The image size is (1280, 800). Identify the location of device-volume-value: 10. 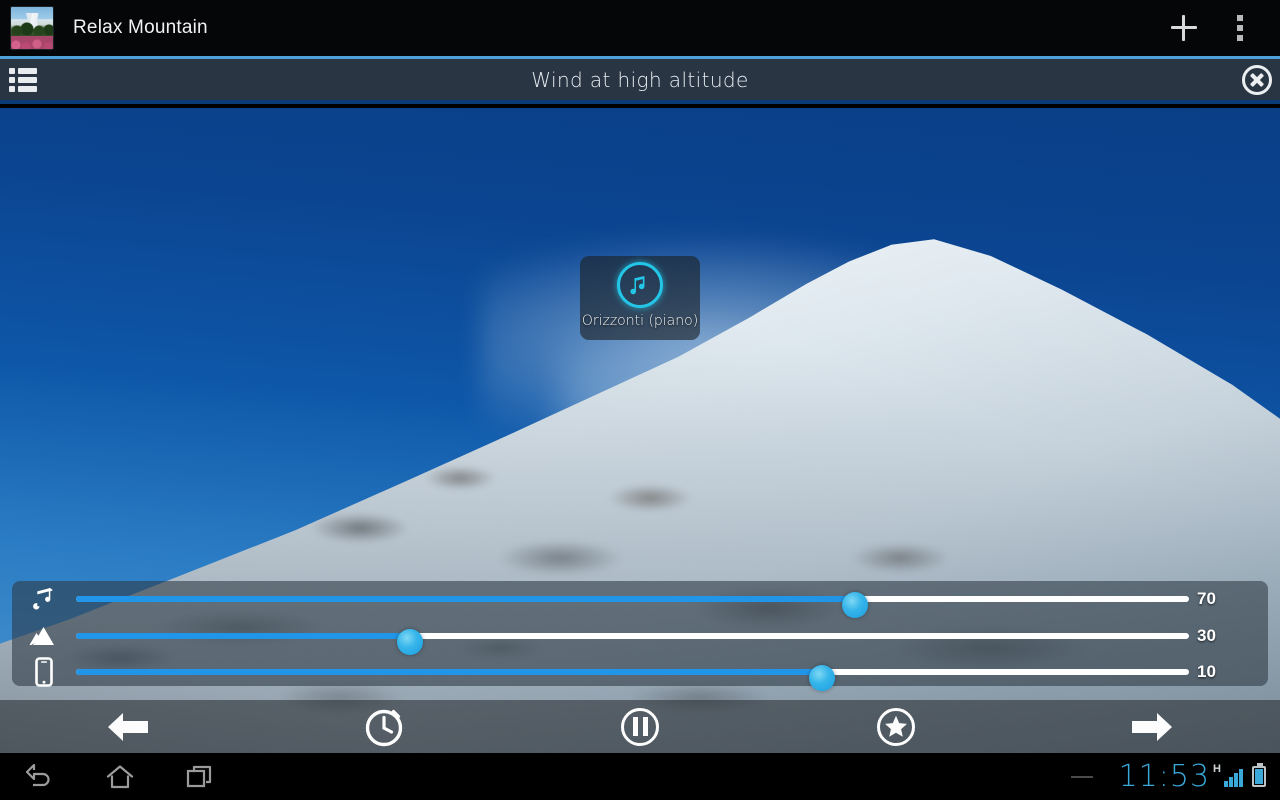
(1206, 671).